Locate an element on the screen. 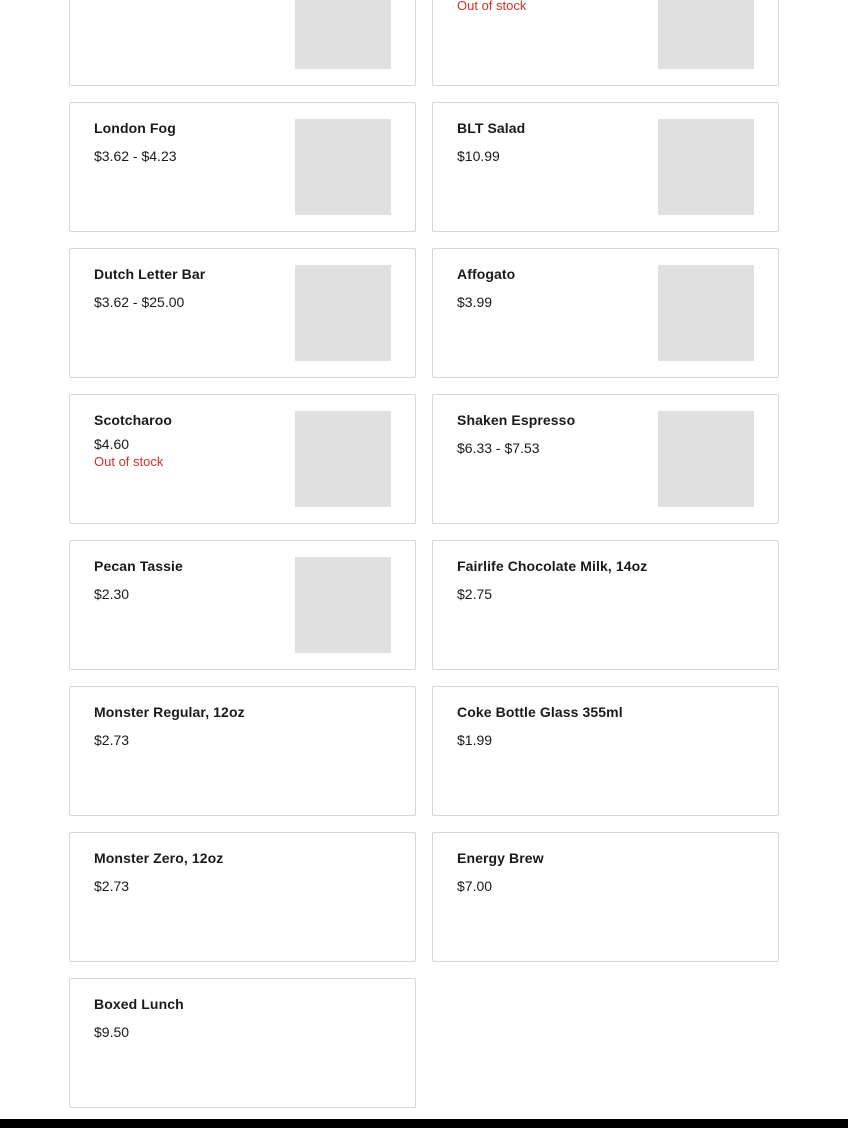 This screenshot has height=1128, width=848. menu-item-info: $10.99 is located at coordinates (189, 0).